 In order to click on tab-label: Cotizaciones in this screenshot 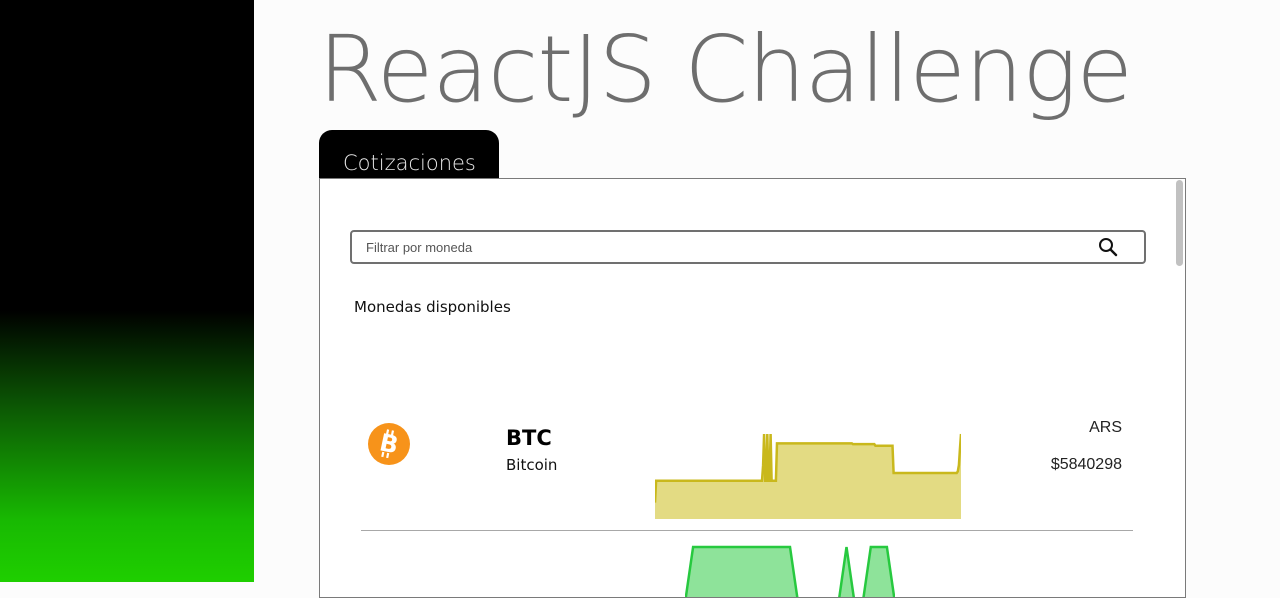, I will do `click(409, 163)`.